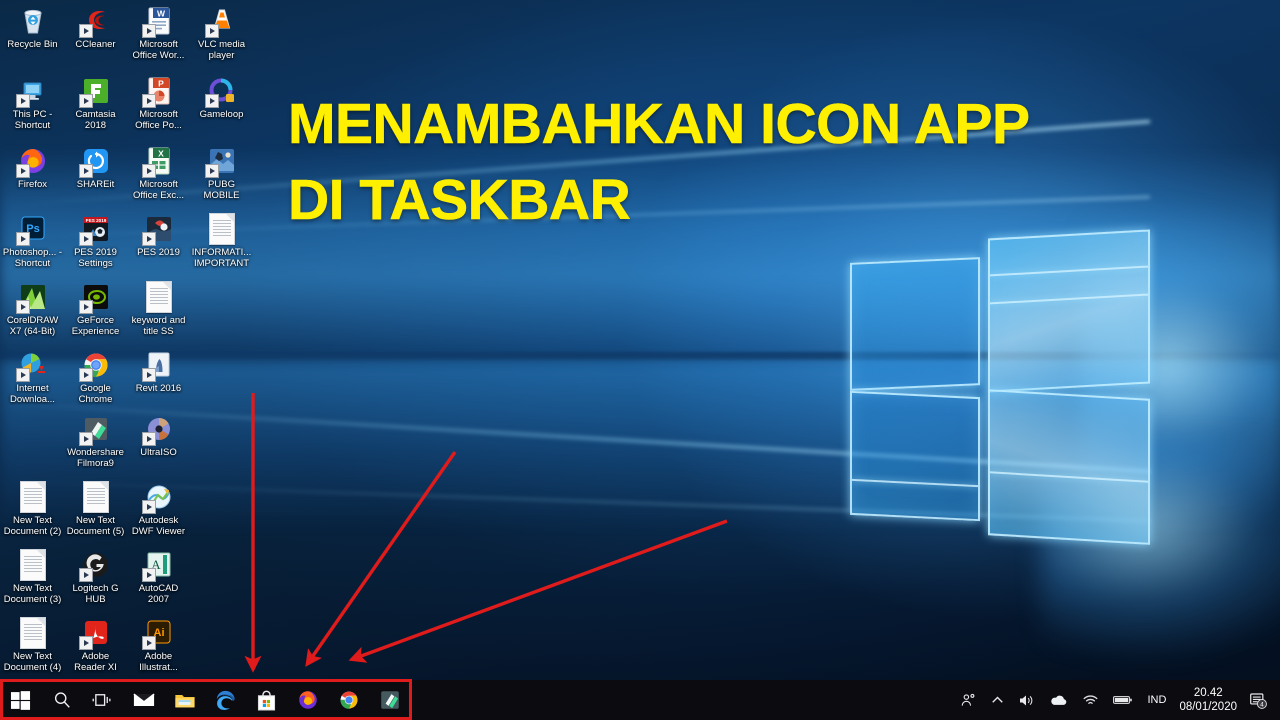 The height and width of the screenshot is (720, 1280). I want to click on file-explorer-icon, so click(185, 700).